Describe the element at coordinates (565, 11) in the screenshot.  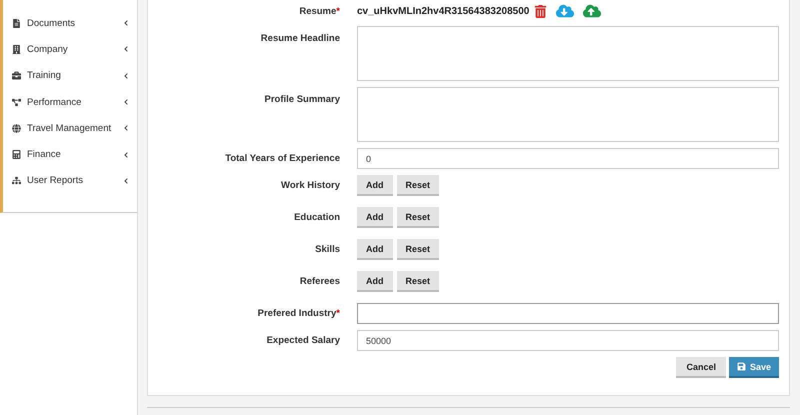
I see `cloud-download-icon` at that location.